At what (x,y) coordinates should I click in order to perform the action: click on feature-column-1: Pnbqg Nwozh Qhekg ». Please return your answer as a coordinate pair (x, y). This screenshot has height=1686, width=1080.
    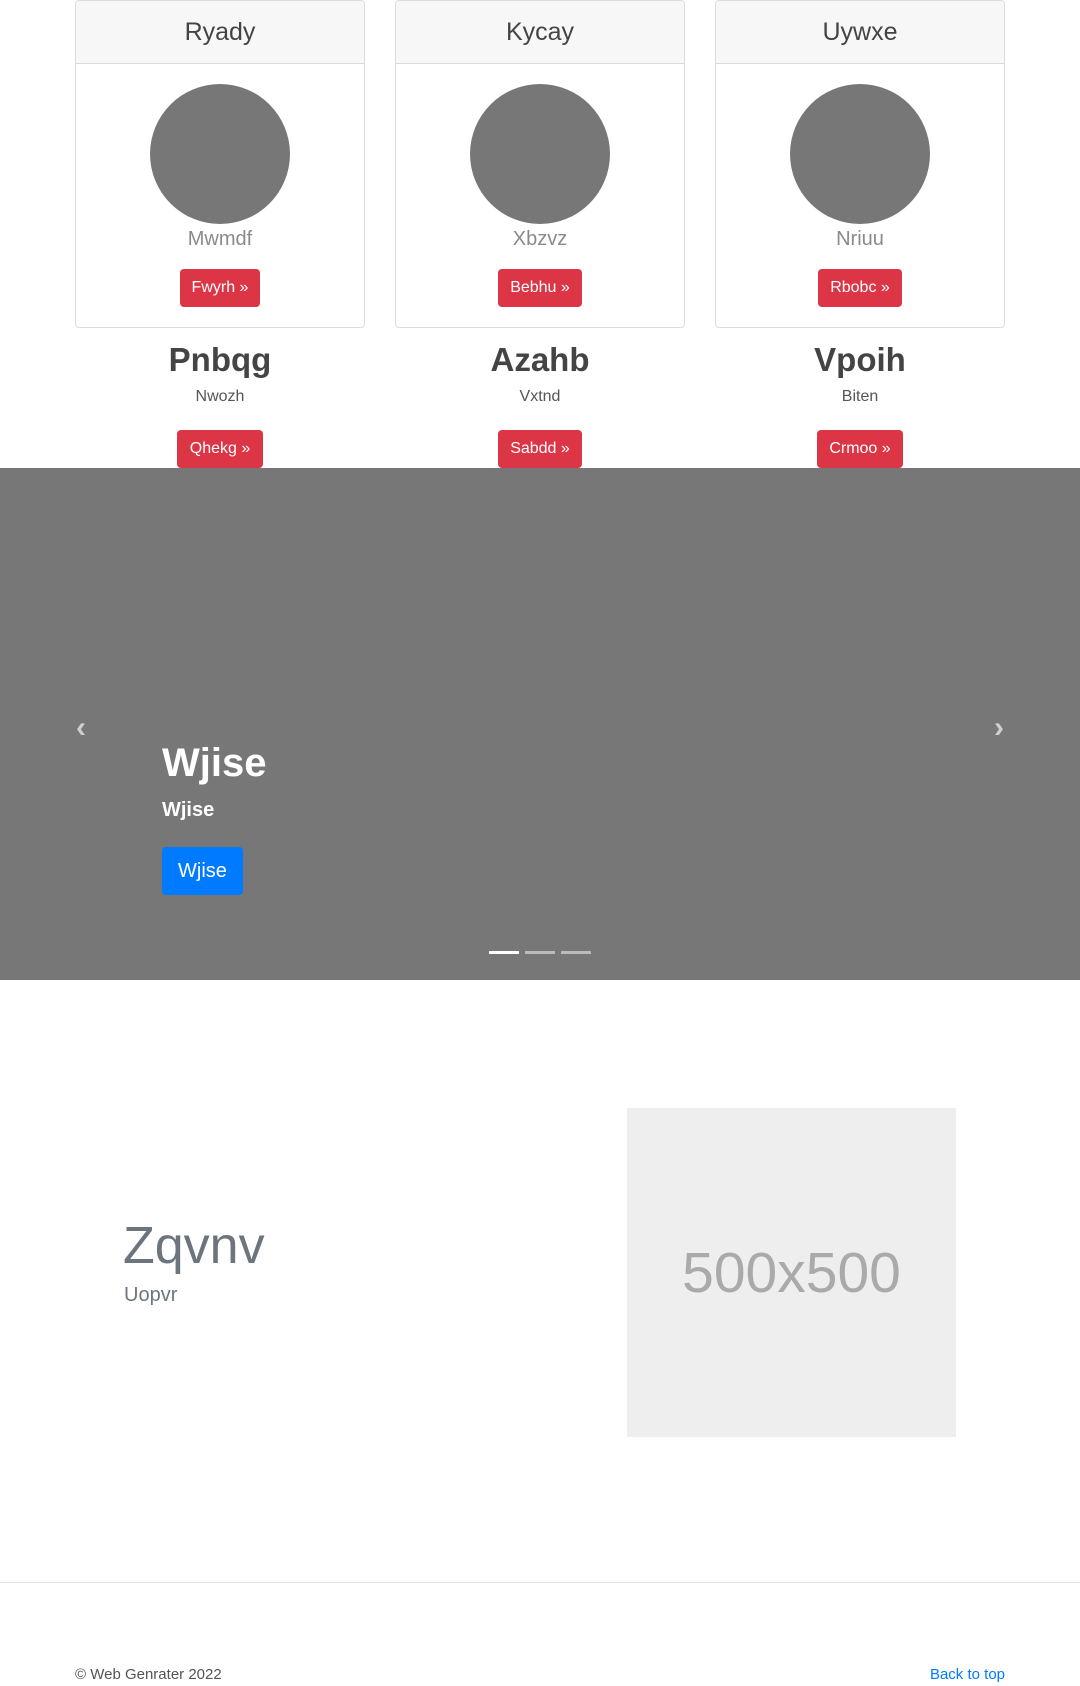
    Looking at the image, I should click on (220, 404).